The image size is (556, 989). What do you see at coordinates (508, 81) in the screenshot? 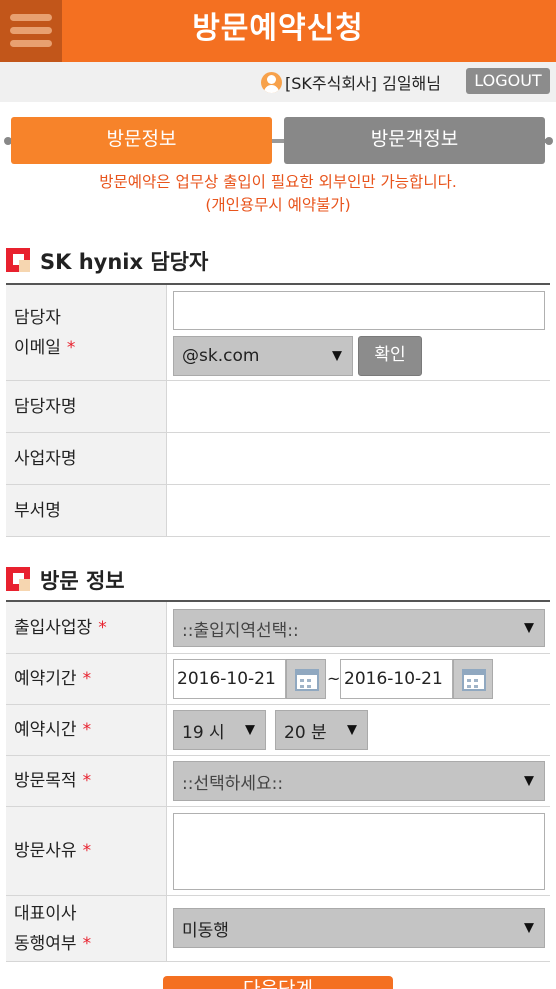
I see `logout-button: LOGOUT` at bounding box center [508, 81].